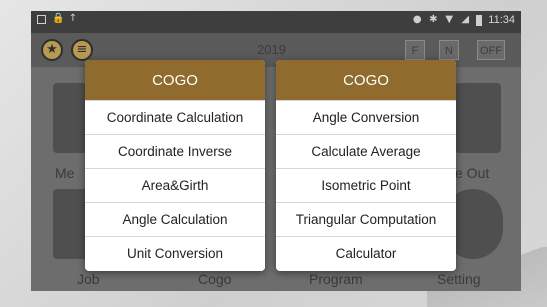 Image resolution: width=547 pixels, height=307 pixels. Describe the element at coordinates (501, 20) in the screenshot. I see `status-time: 11:34` at that location.